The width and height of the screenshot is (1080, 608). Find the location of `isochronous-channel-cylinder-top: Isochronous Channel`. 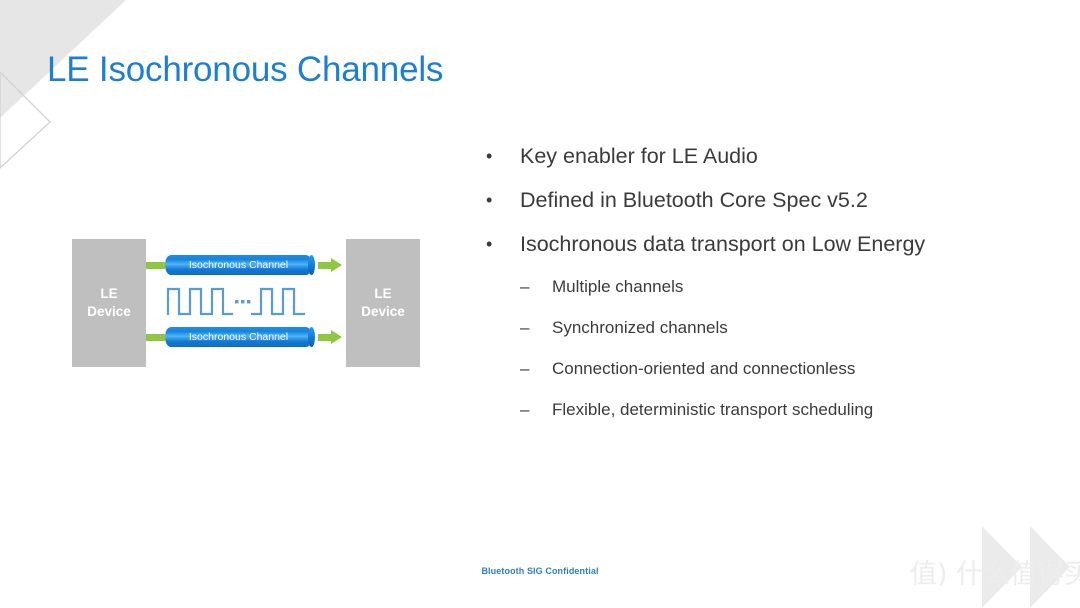

isochronous-channel-cylinder-top: Isochronous Channel is located at coordinates (240, 265).